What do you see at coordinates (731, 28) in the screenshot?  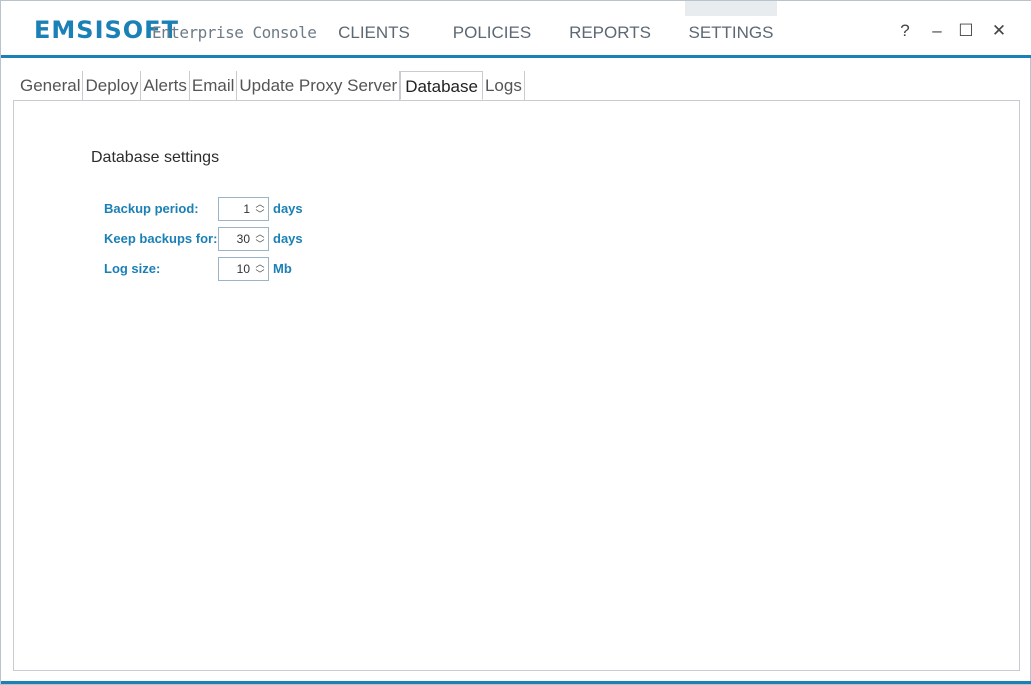 I see `nav-settings: SETTINGS` at bounding box center [731, 28].